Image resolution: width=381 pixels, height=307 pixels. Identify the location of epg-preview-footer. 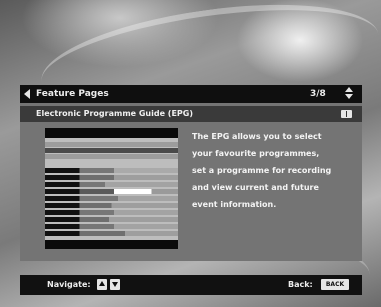
(111, 244).